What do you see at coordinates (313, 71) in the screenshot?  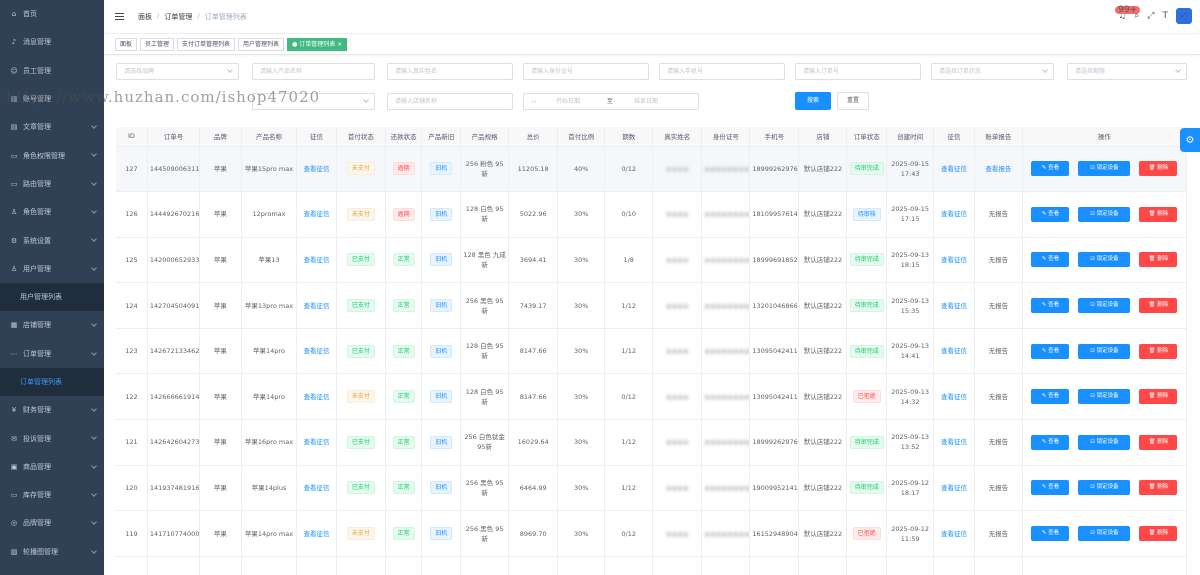 I see `product-input: 请输入产品名称` at bounding box center [313, 71].